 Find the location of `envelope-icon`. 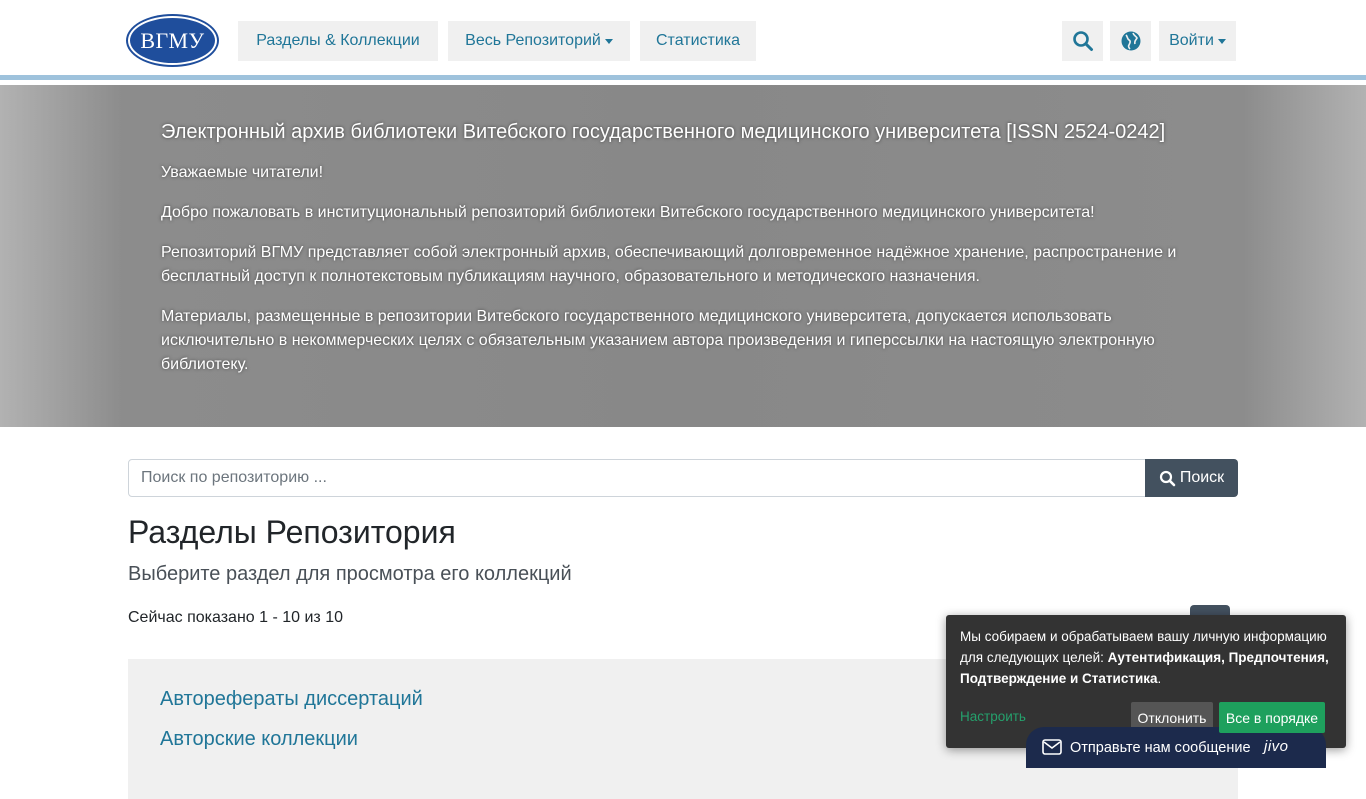

envelope-icon is located at coordinates (1052, 747).